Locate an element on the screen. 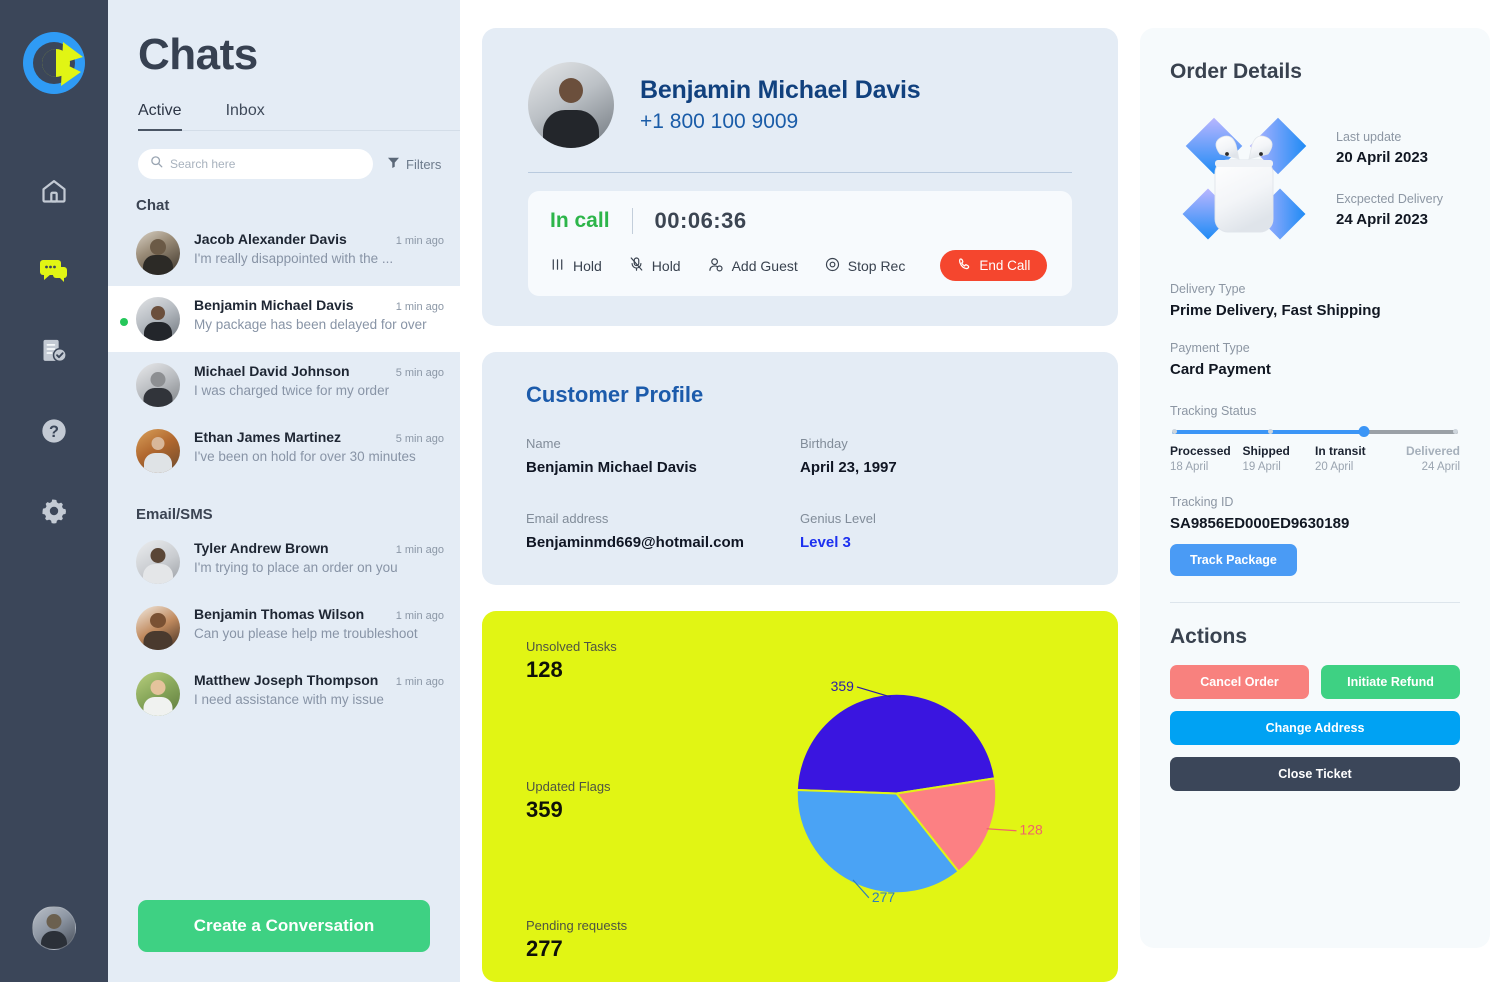  nav-items: ? is located at coordinates (54, 353).